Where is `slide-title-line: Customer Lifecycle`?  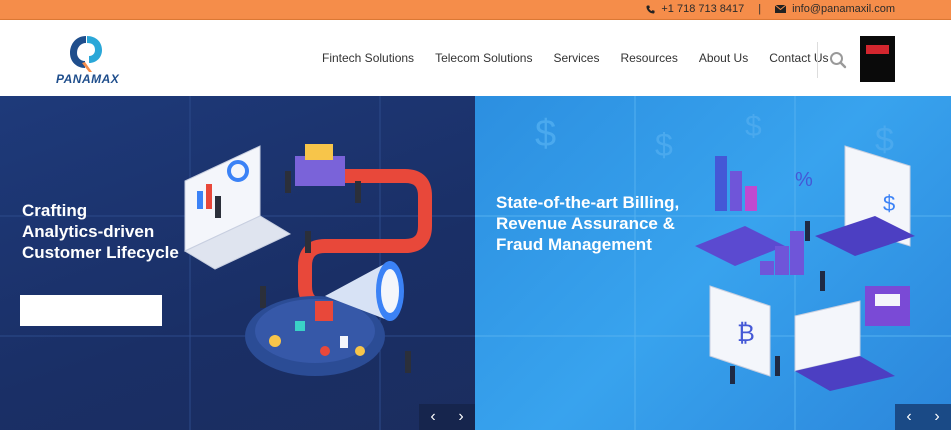 slide-title-line: Customer Lifecycle is located at coordinates (100, 252).